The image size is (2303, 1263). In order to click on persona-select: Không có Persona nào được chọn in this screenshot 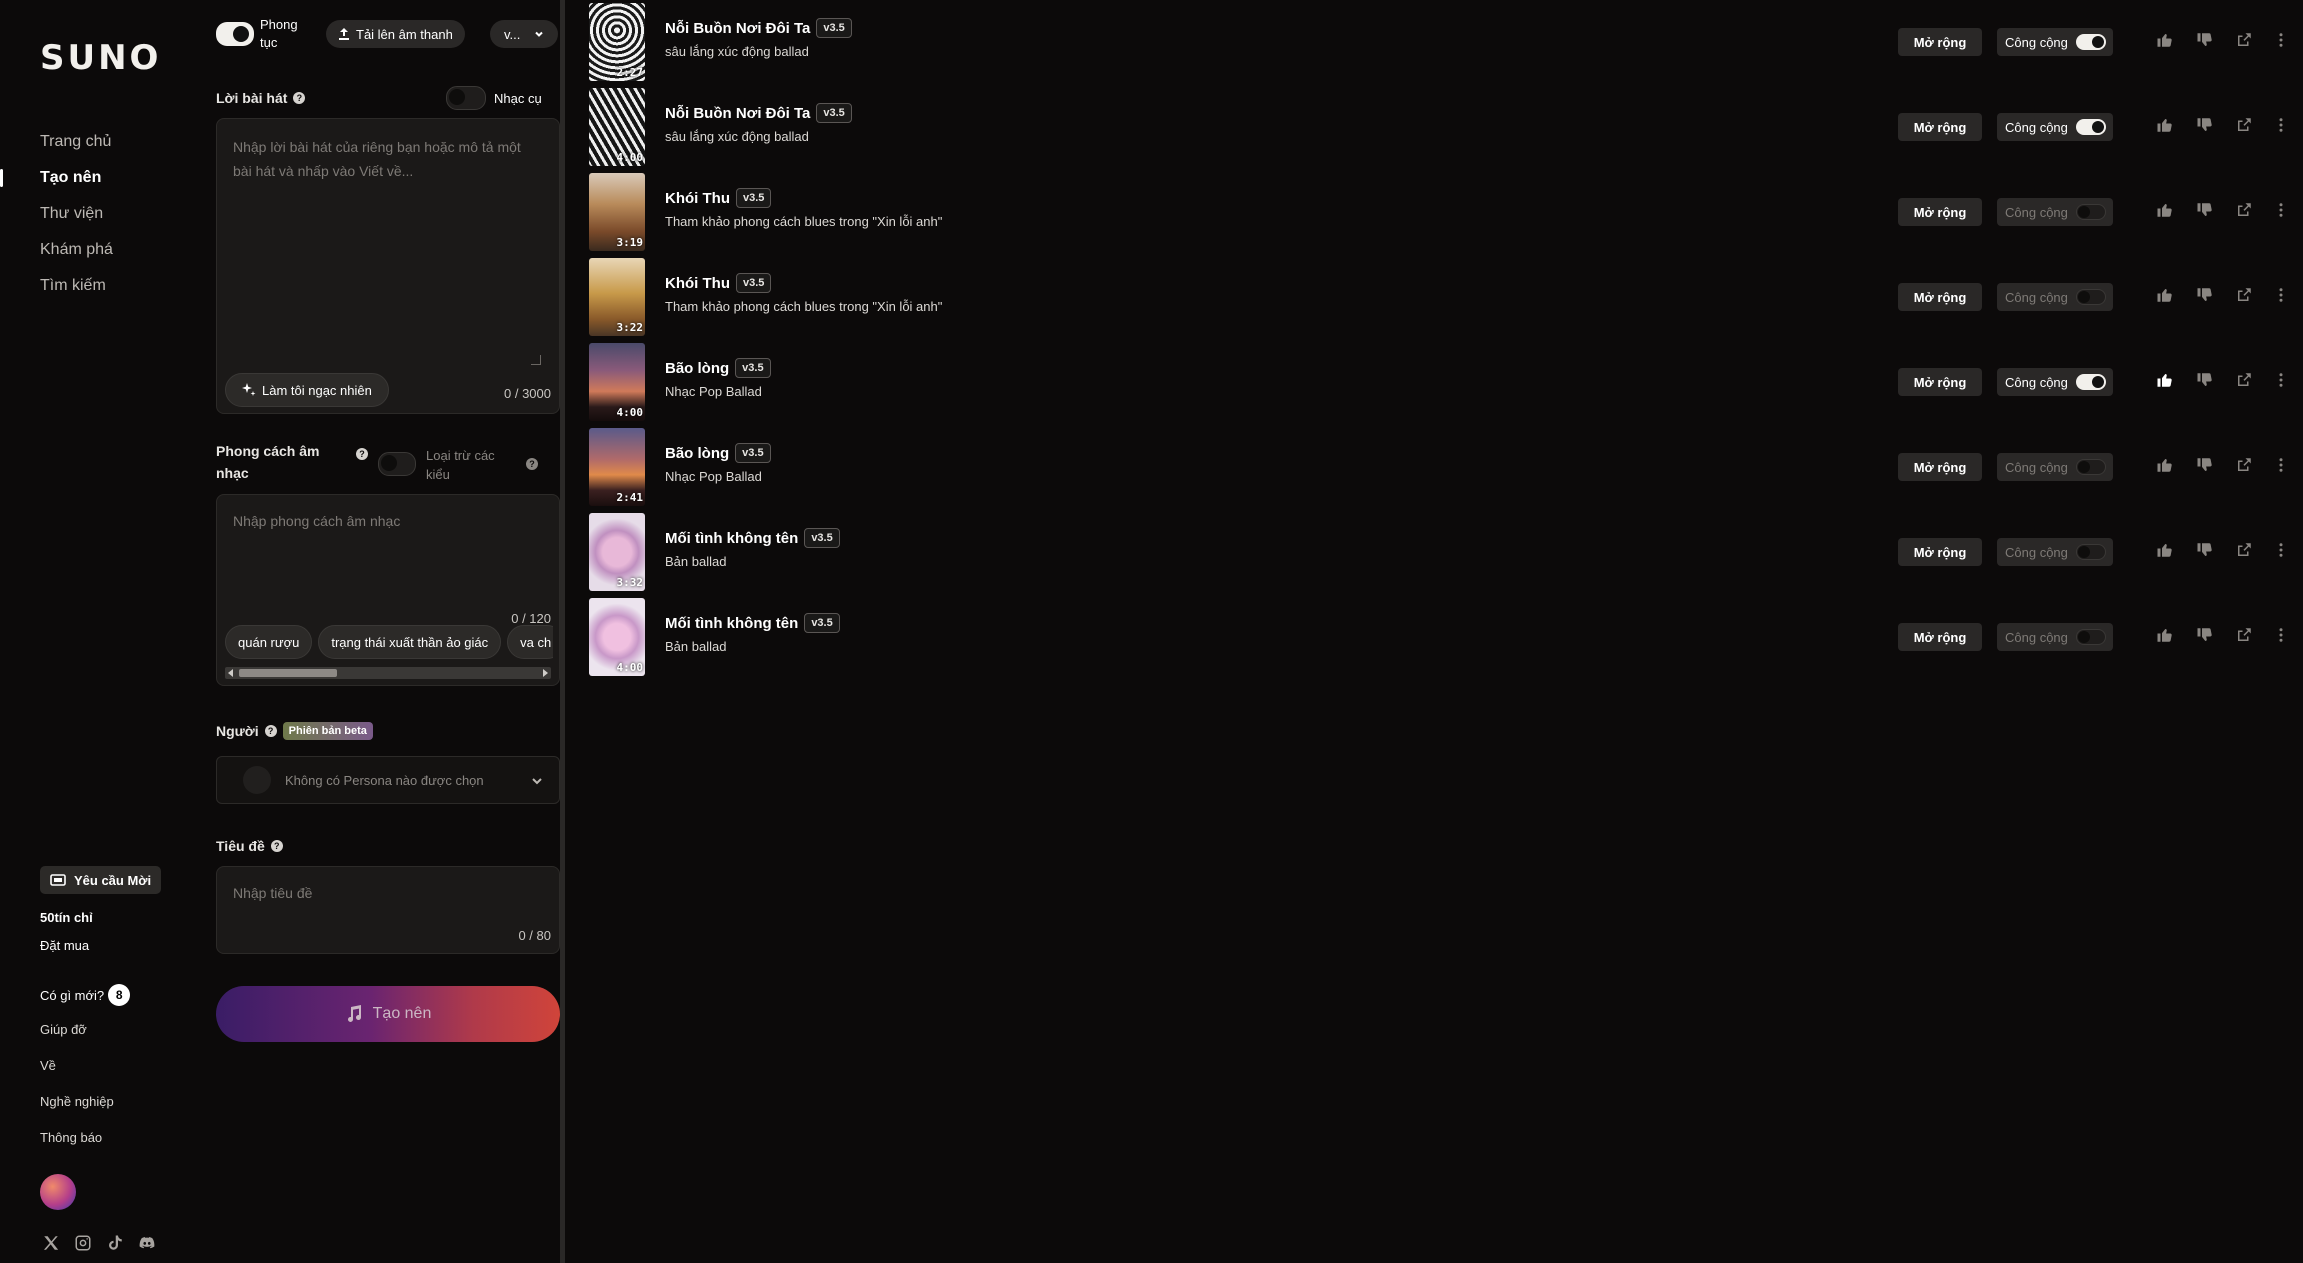, I will do `click(388, 780)`.